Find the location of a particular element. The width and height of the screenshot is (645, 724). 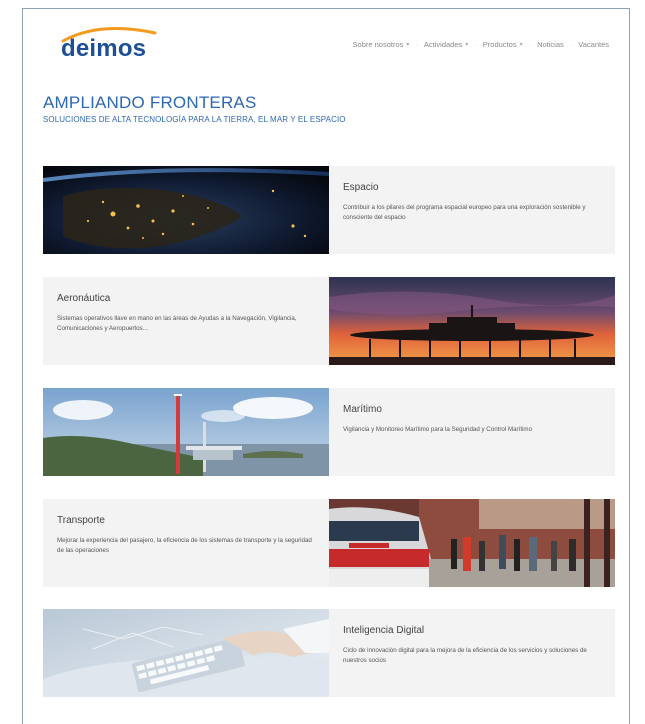

nav-label: Noticias is located at coordinates (550, 44).